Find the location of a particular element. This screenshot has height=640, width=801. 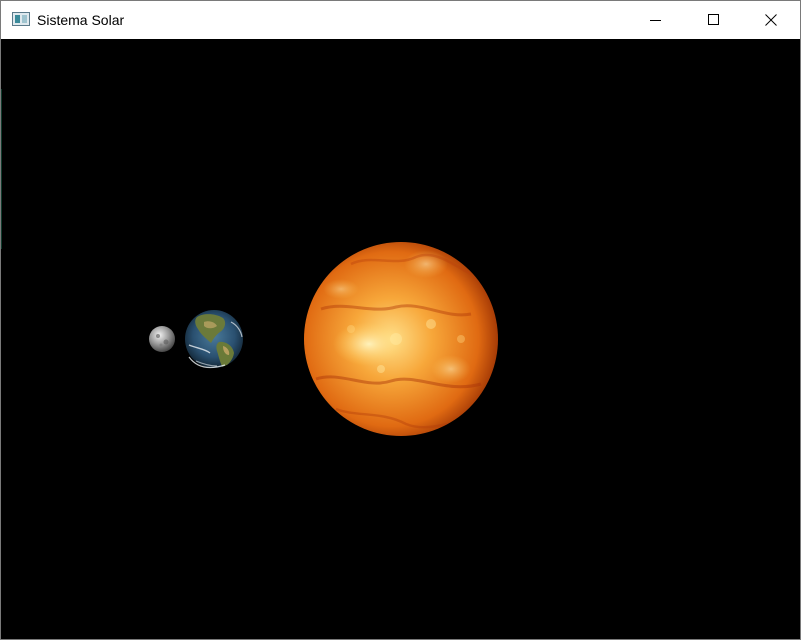

close-button is located at coordinates (771, 20).